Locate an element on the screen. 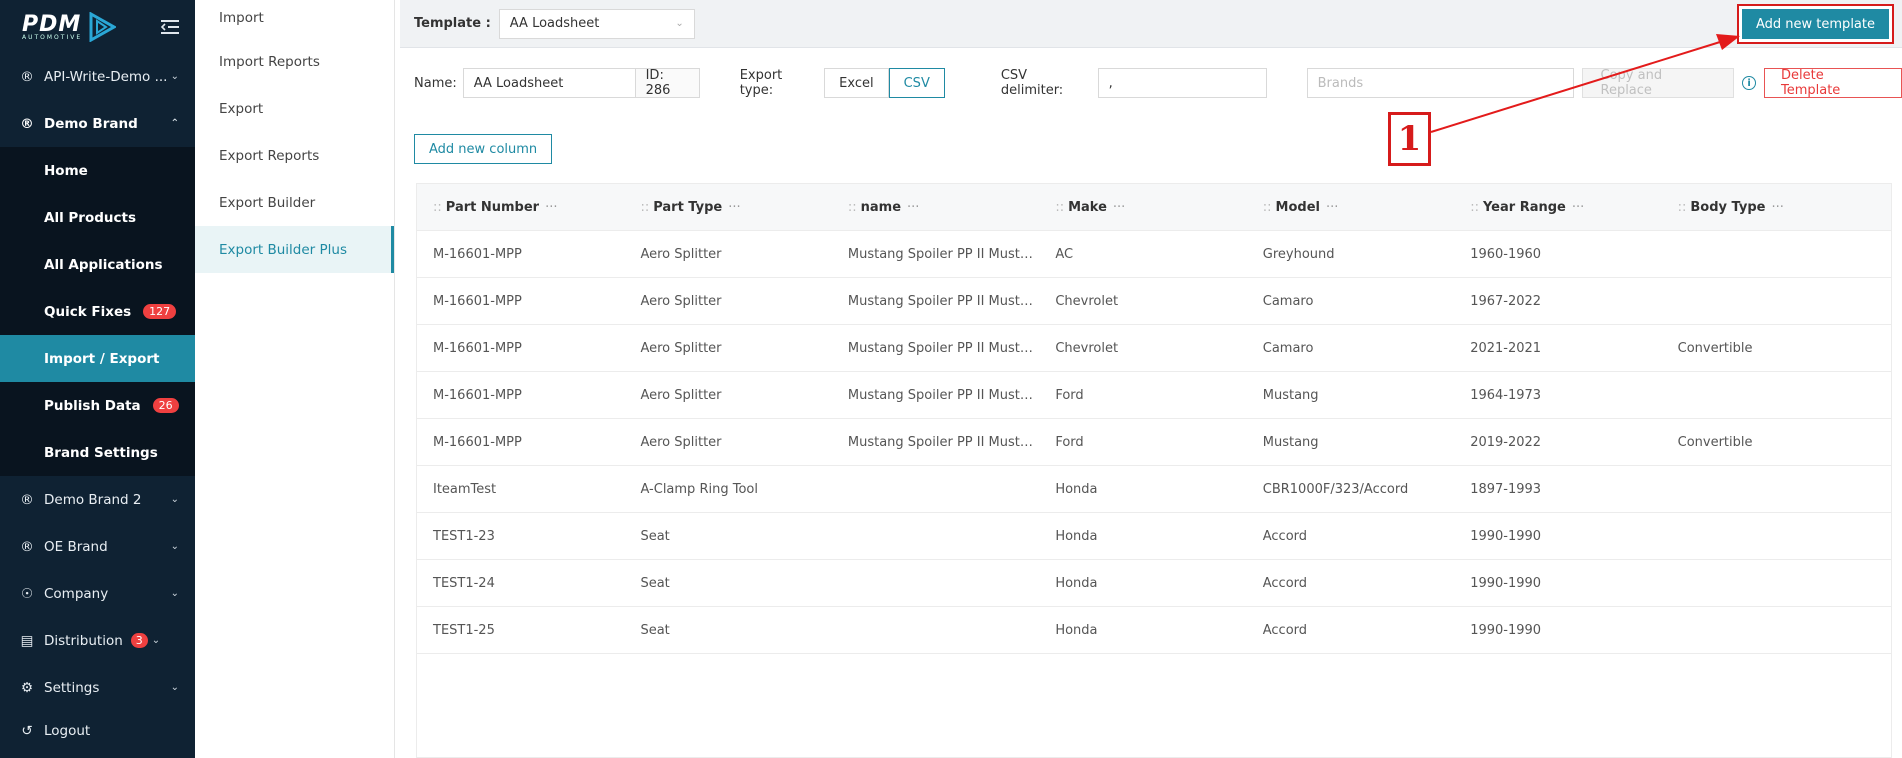  submenu-item-export: Export is located at coordinates (294, 108).